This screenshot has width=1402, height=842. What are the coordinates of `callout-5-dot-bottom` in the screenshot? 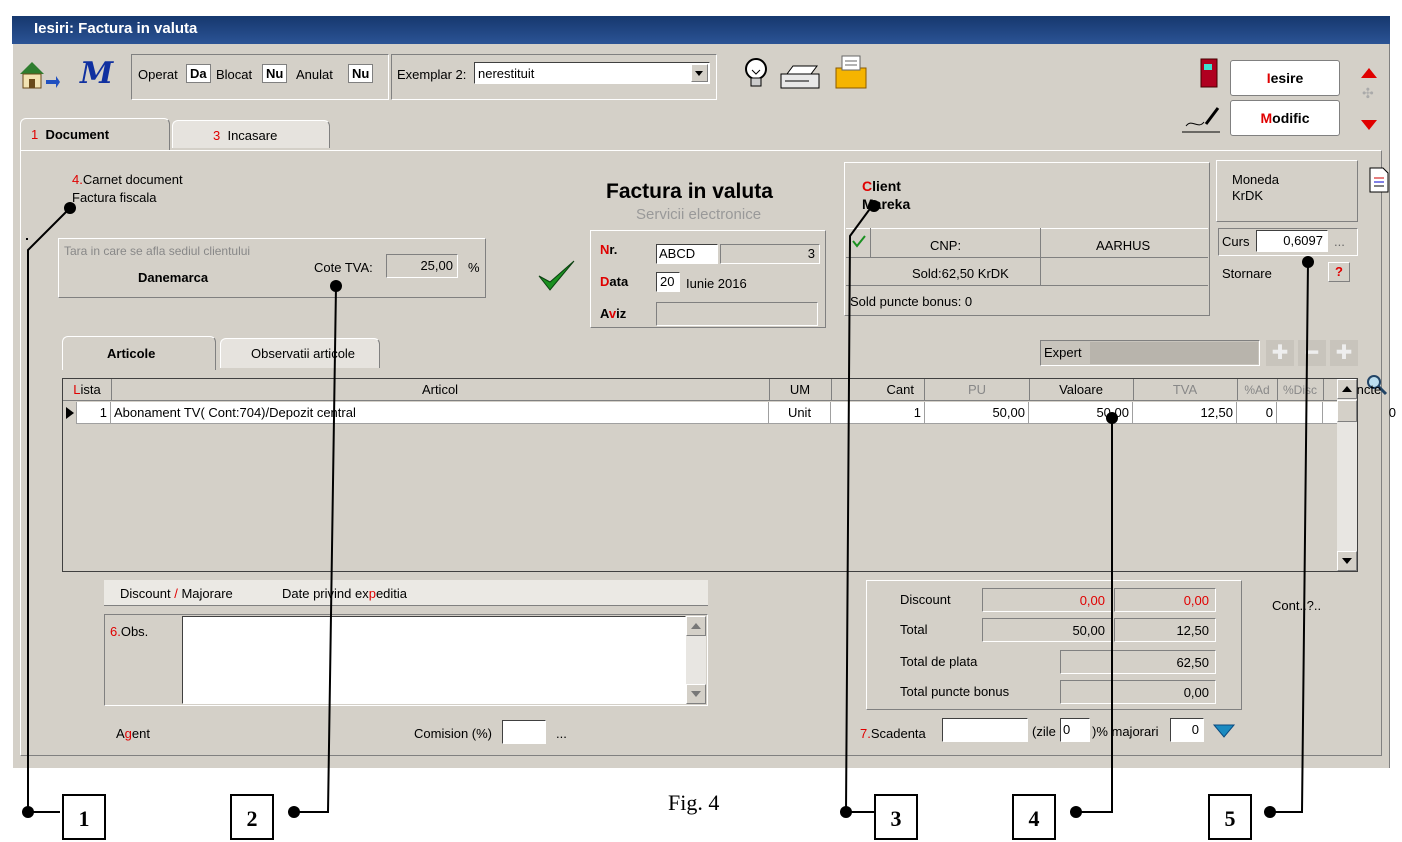 It's located at (1270, 812).